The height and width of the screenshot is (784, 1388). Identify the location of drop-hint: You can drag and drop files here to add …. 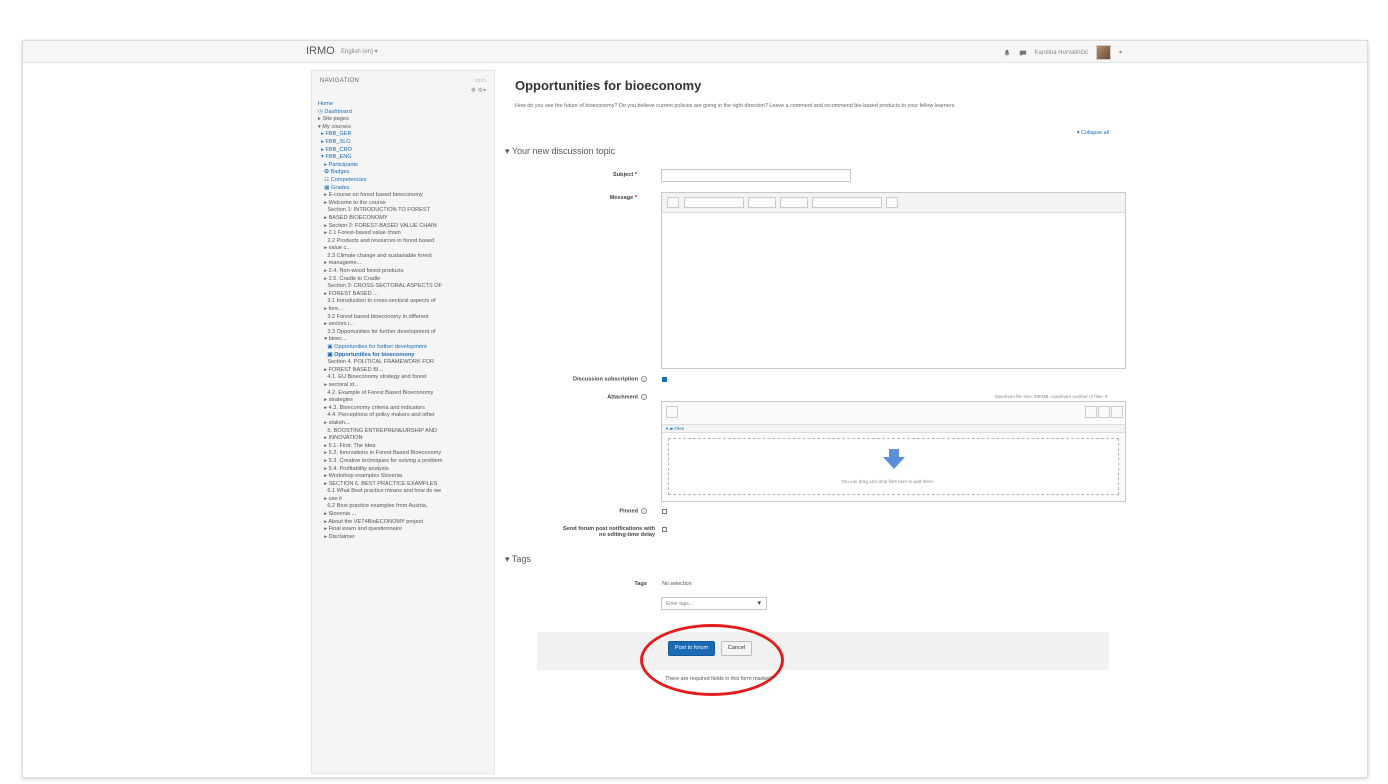
(888, 481).